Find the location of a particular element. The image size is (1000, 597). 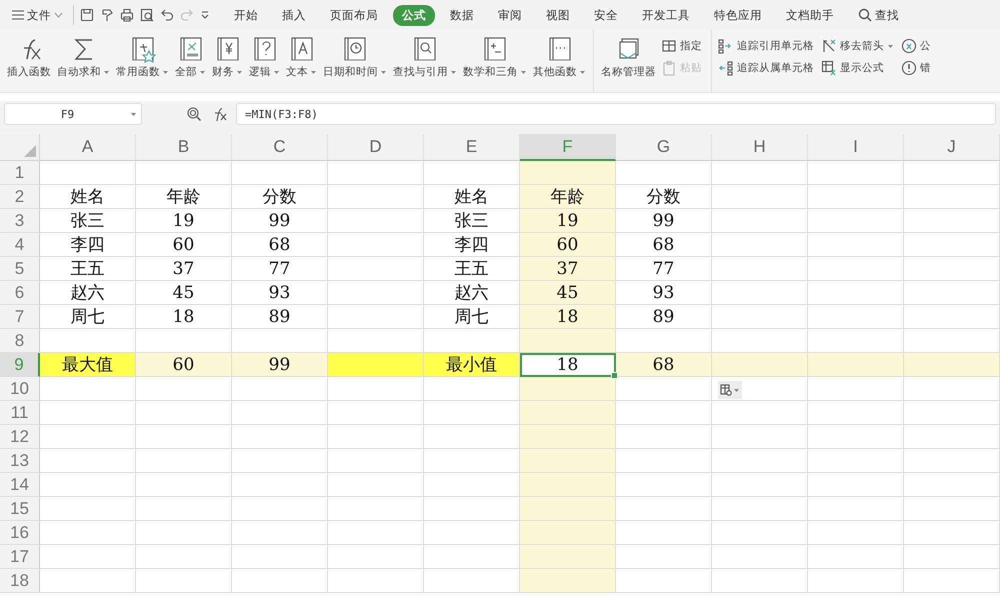

undo-icon is located at coordinates (167, 15).